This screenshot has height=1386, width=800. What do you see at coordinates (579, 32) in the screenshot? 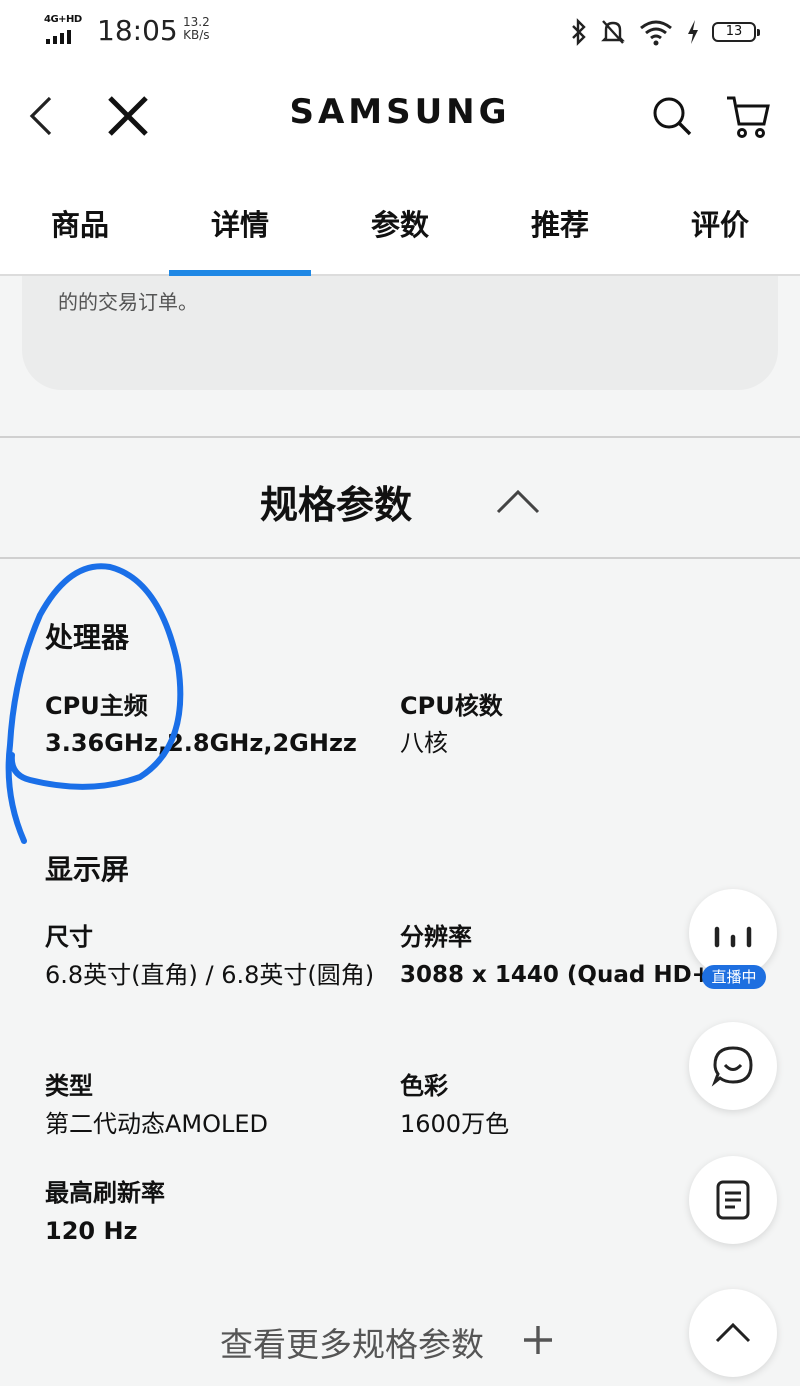
I see `bluetooth-icon` at bounding box center [579, 32].